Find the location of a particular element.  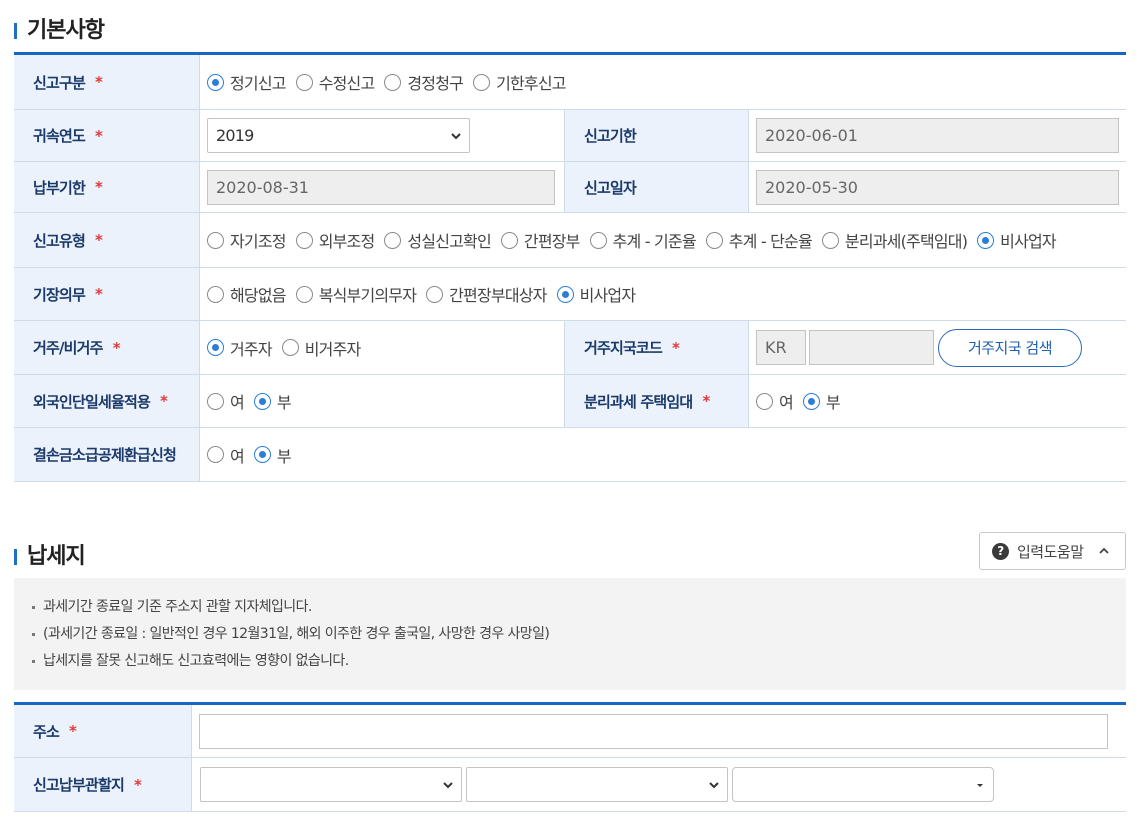

radio-option: 자기조정 is located at coordinates (246, 240).